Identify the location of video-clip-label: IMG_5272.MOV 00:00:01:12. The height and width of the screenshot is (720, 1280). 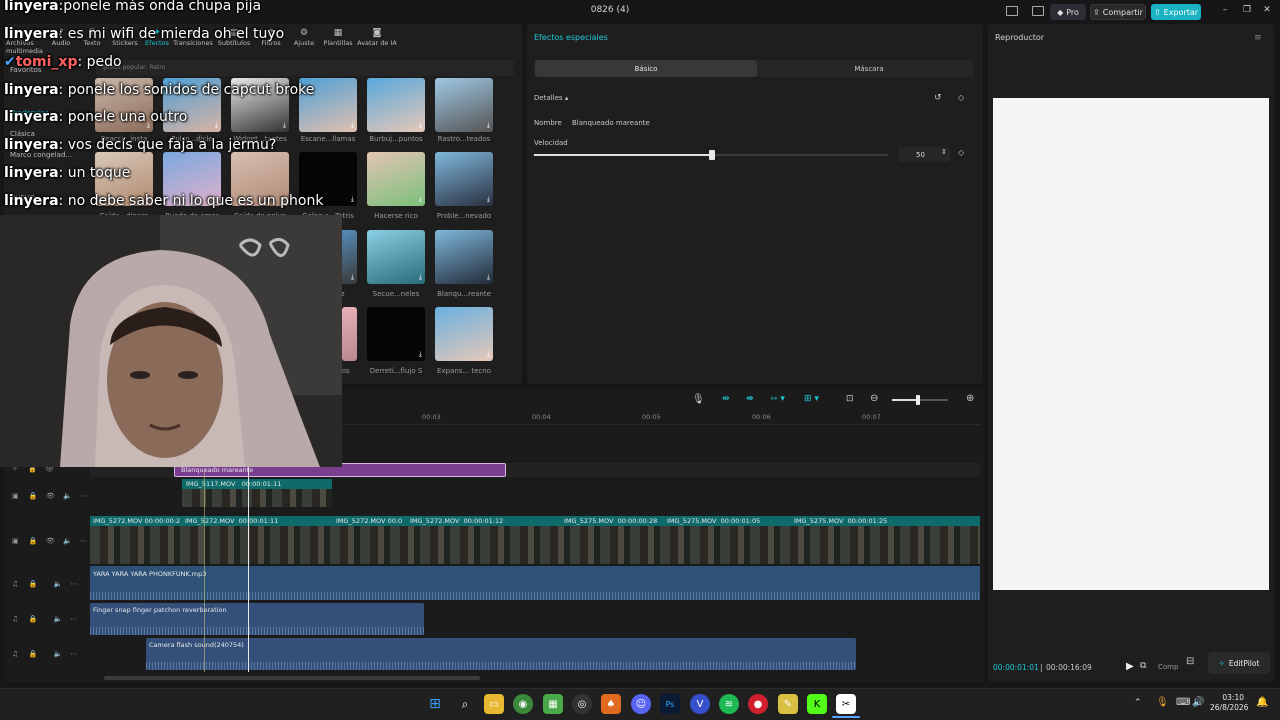
(485, 521).